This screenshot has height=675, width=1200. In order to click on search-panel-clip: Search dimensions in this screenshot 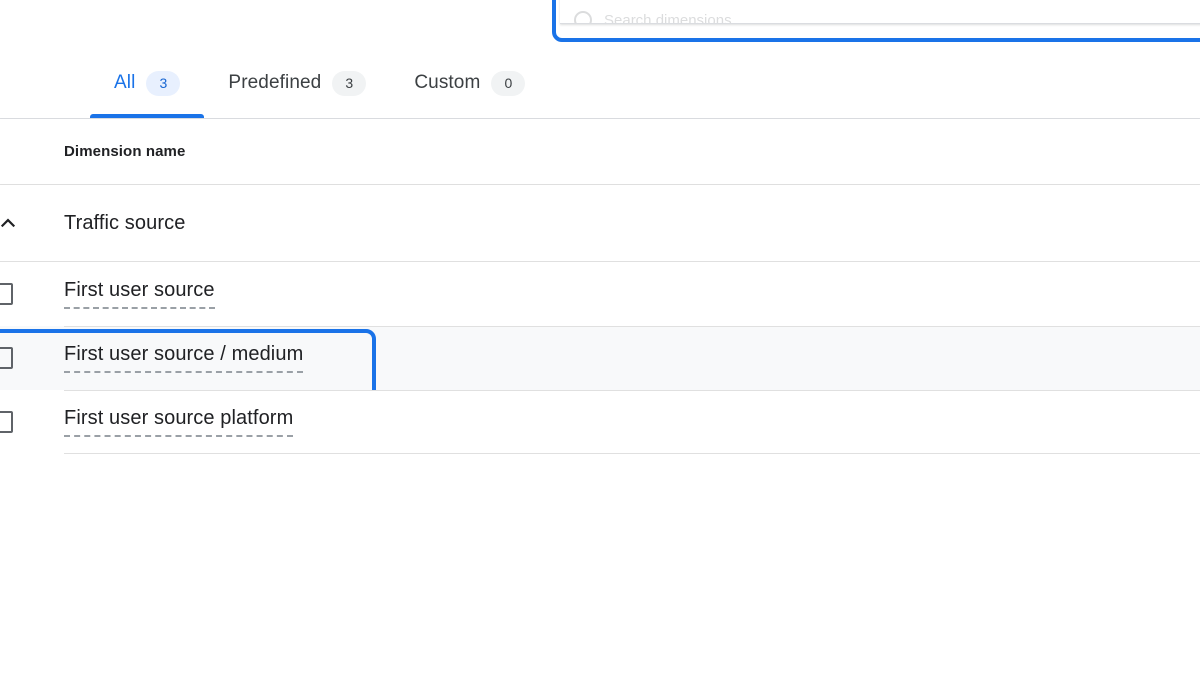, I will do `click(876, 21)`.